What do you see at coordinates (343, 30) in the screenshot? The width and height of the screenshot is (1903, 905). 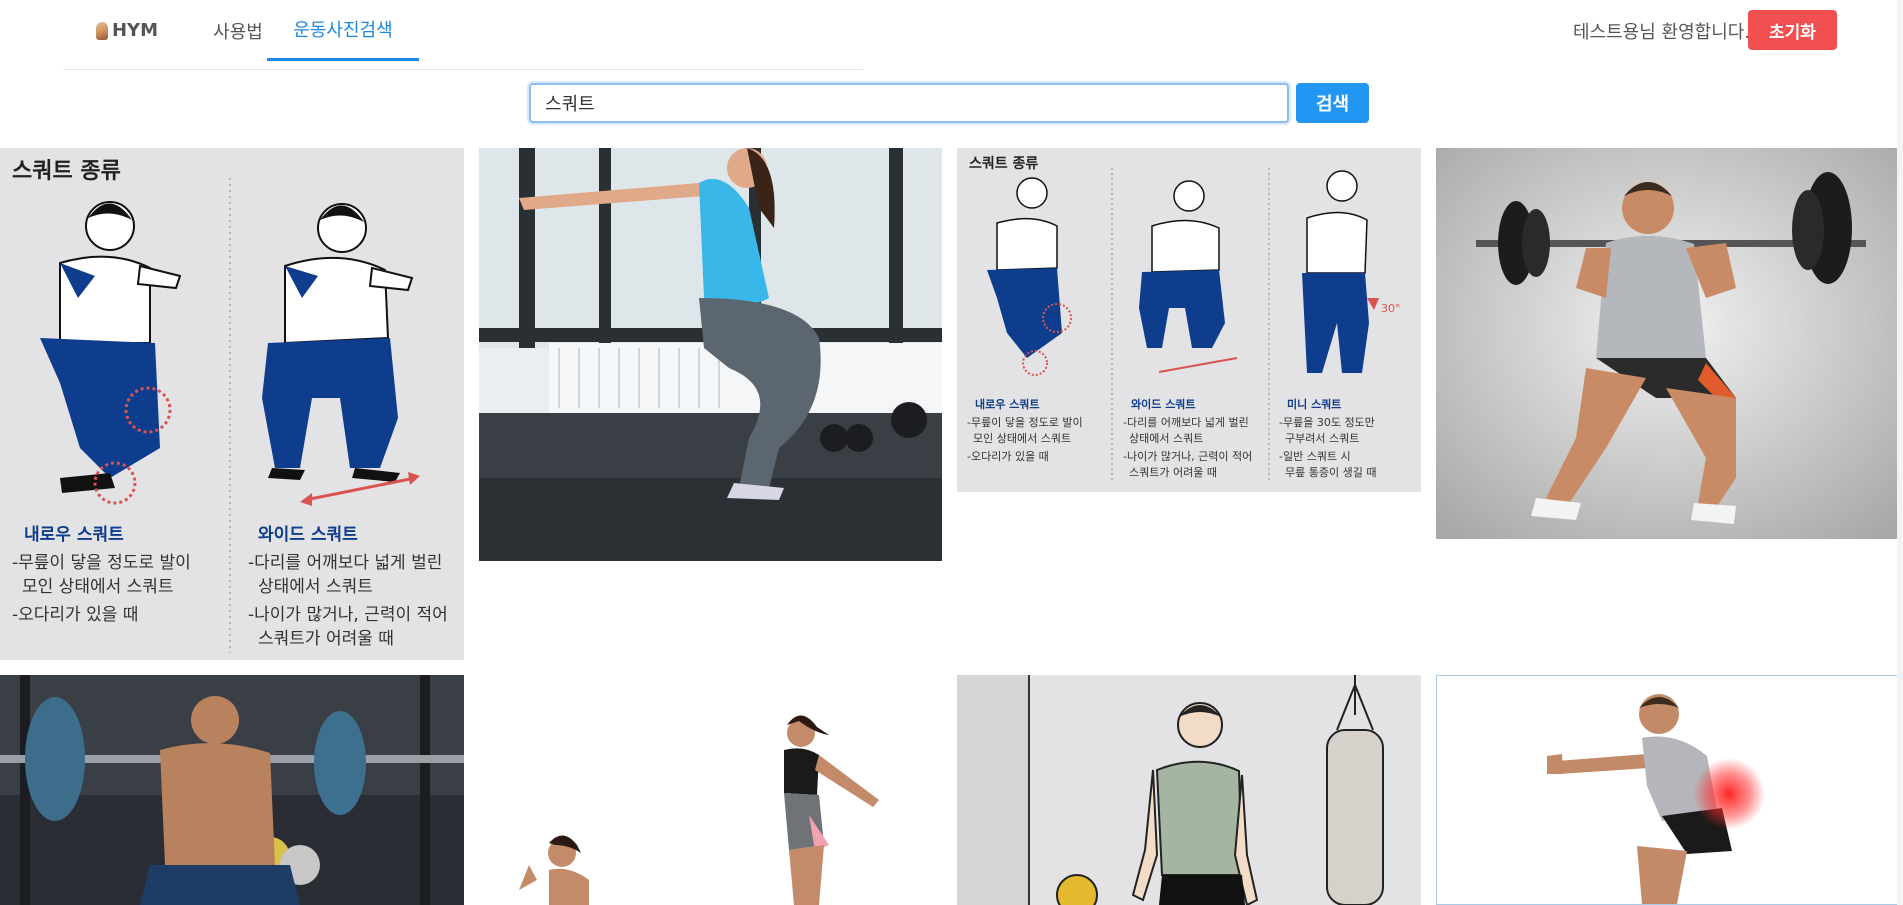 I see `tab-photo-search: 운동사진검색` at bounding box center [343, 30].